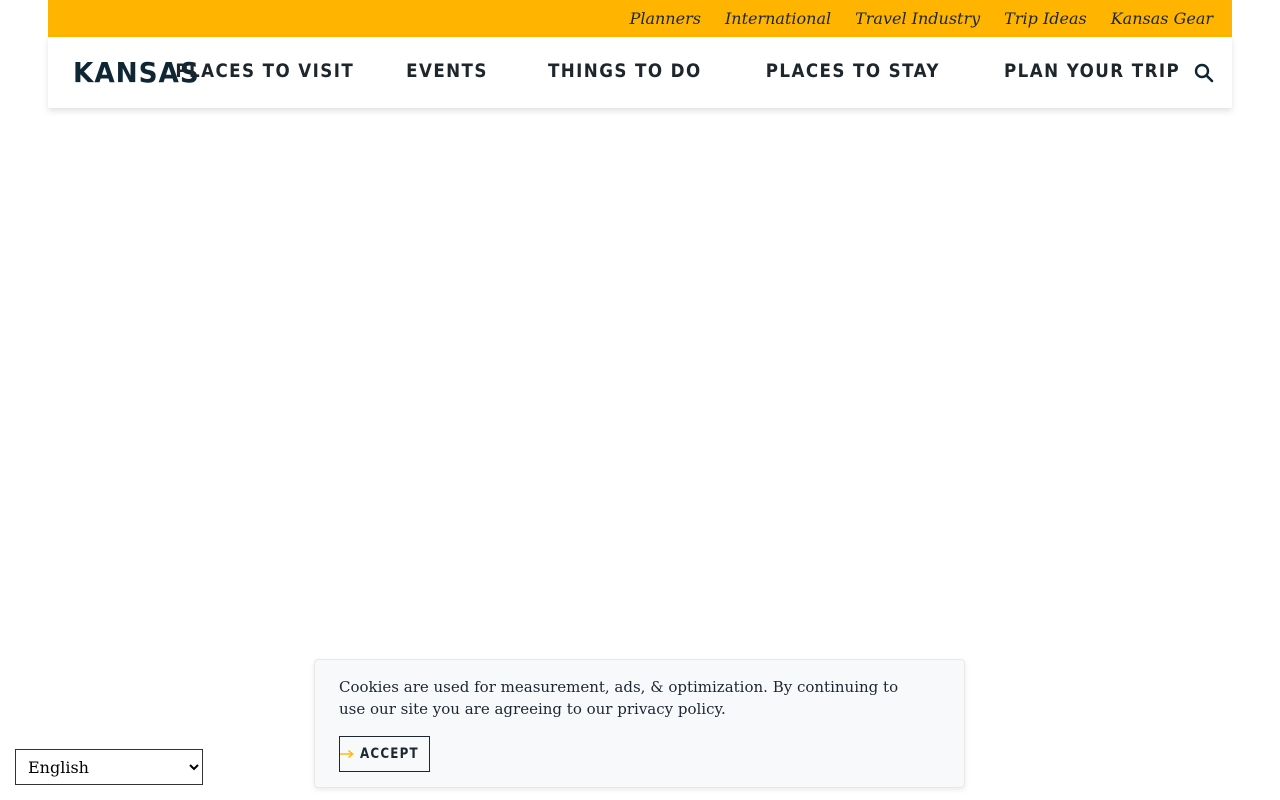 The height and width of the screenshot is (800, 1280). Describe the element at coordinates (1092, 71) in the screenshot. I see `nav-item-plan-your-trip: PLAN YOUR TRIP` at that location.